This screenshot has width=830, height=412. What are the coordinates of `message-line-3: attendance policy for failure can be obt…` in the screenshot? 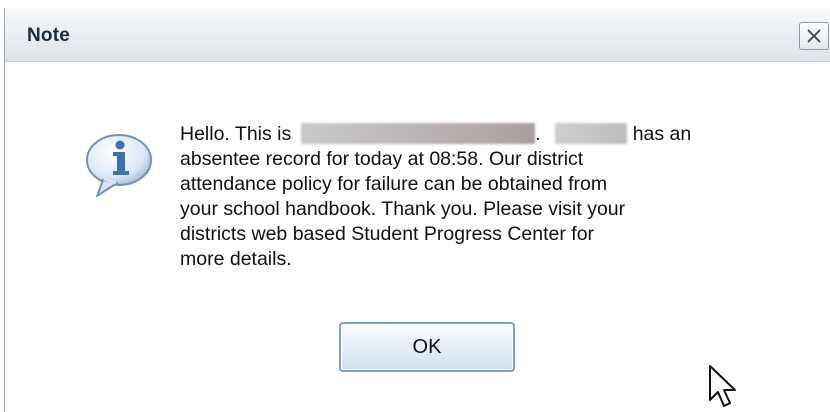 It's located at (394, 184).